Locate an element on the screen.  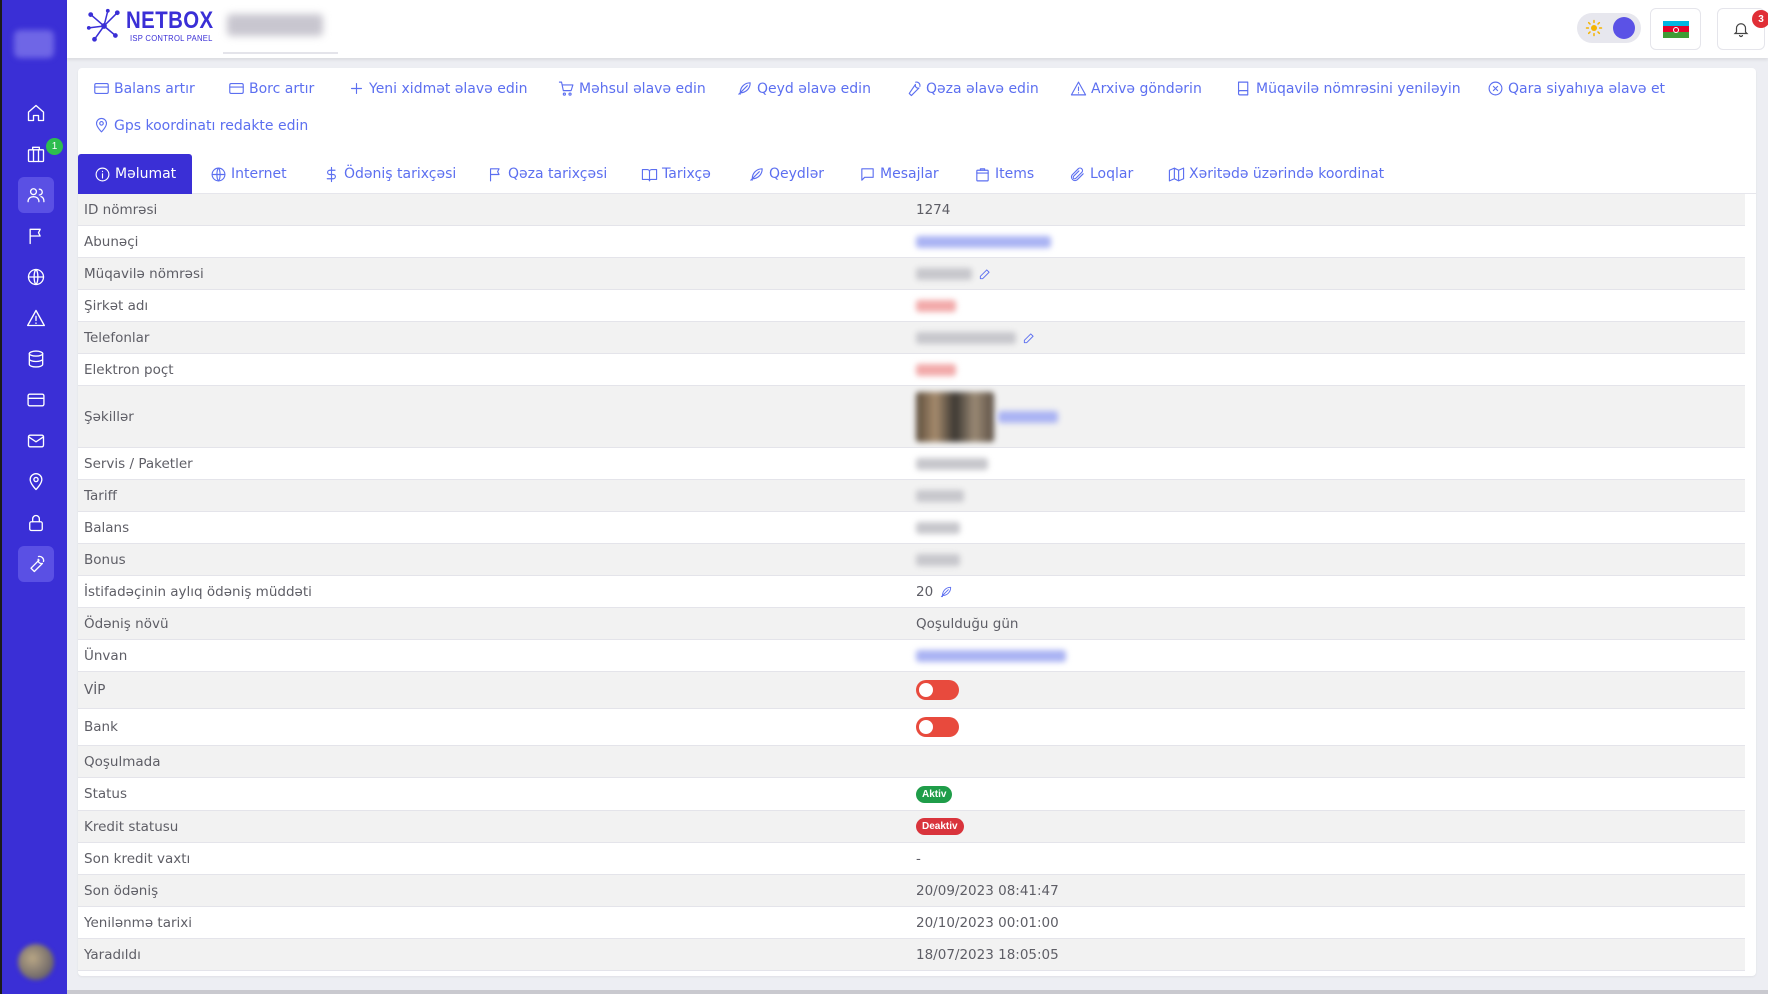
table-row: Abunəçi is located at coordinates (911, 242).